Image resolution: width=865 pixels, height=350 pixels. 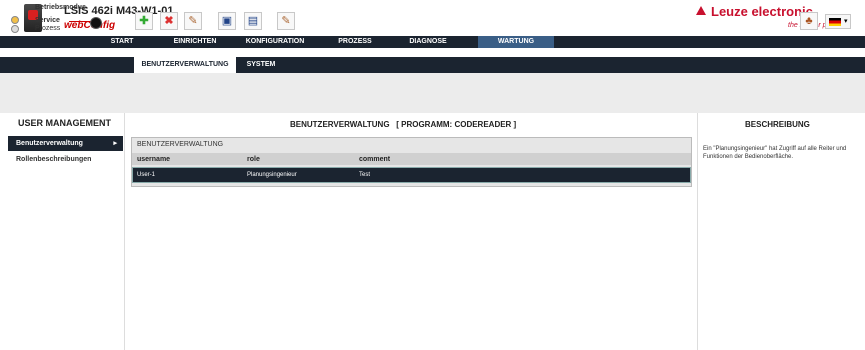 I want to click on tab-system: SYSTEM, so click(x=261, y=65).